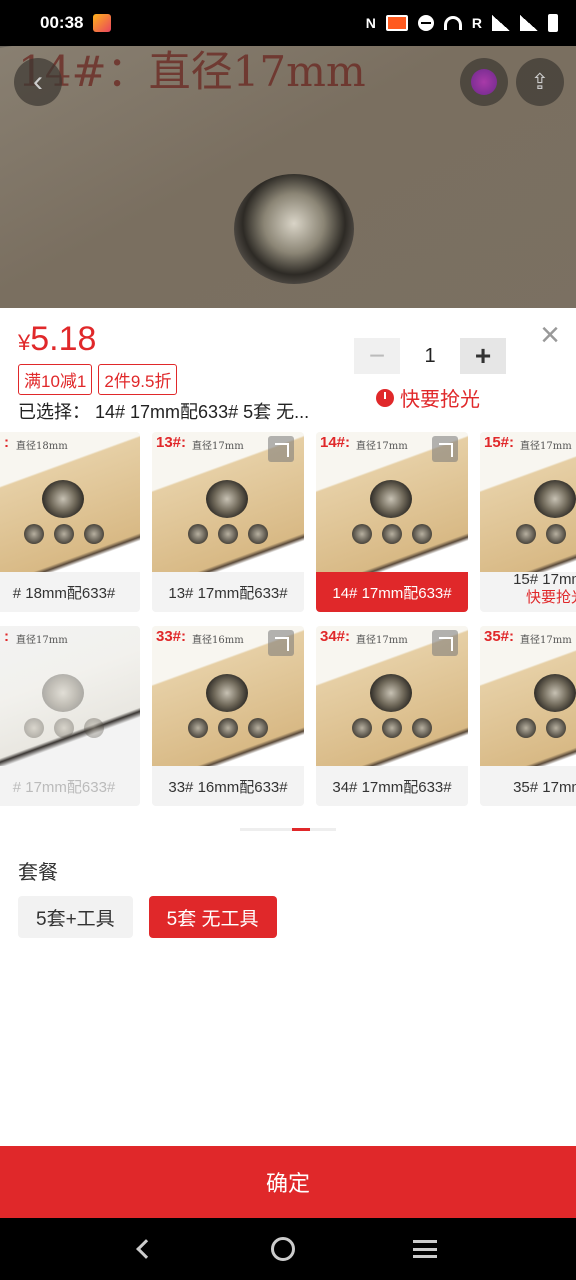 This screenshot has width=576, height=1280. What do you see at coordinates (501, 23) in the screenshot?
I see `signal-icon` at bounding box center [501, 23].